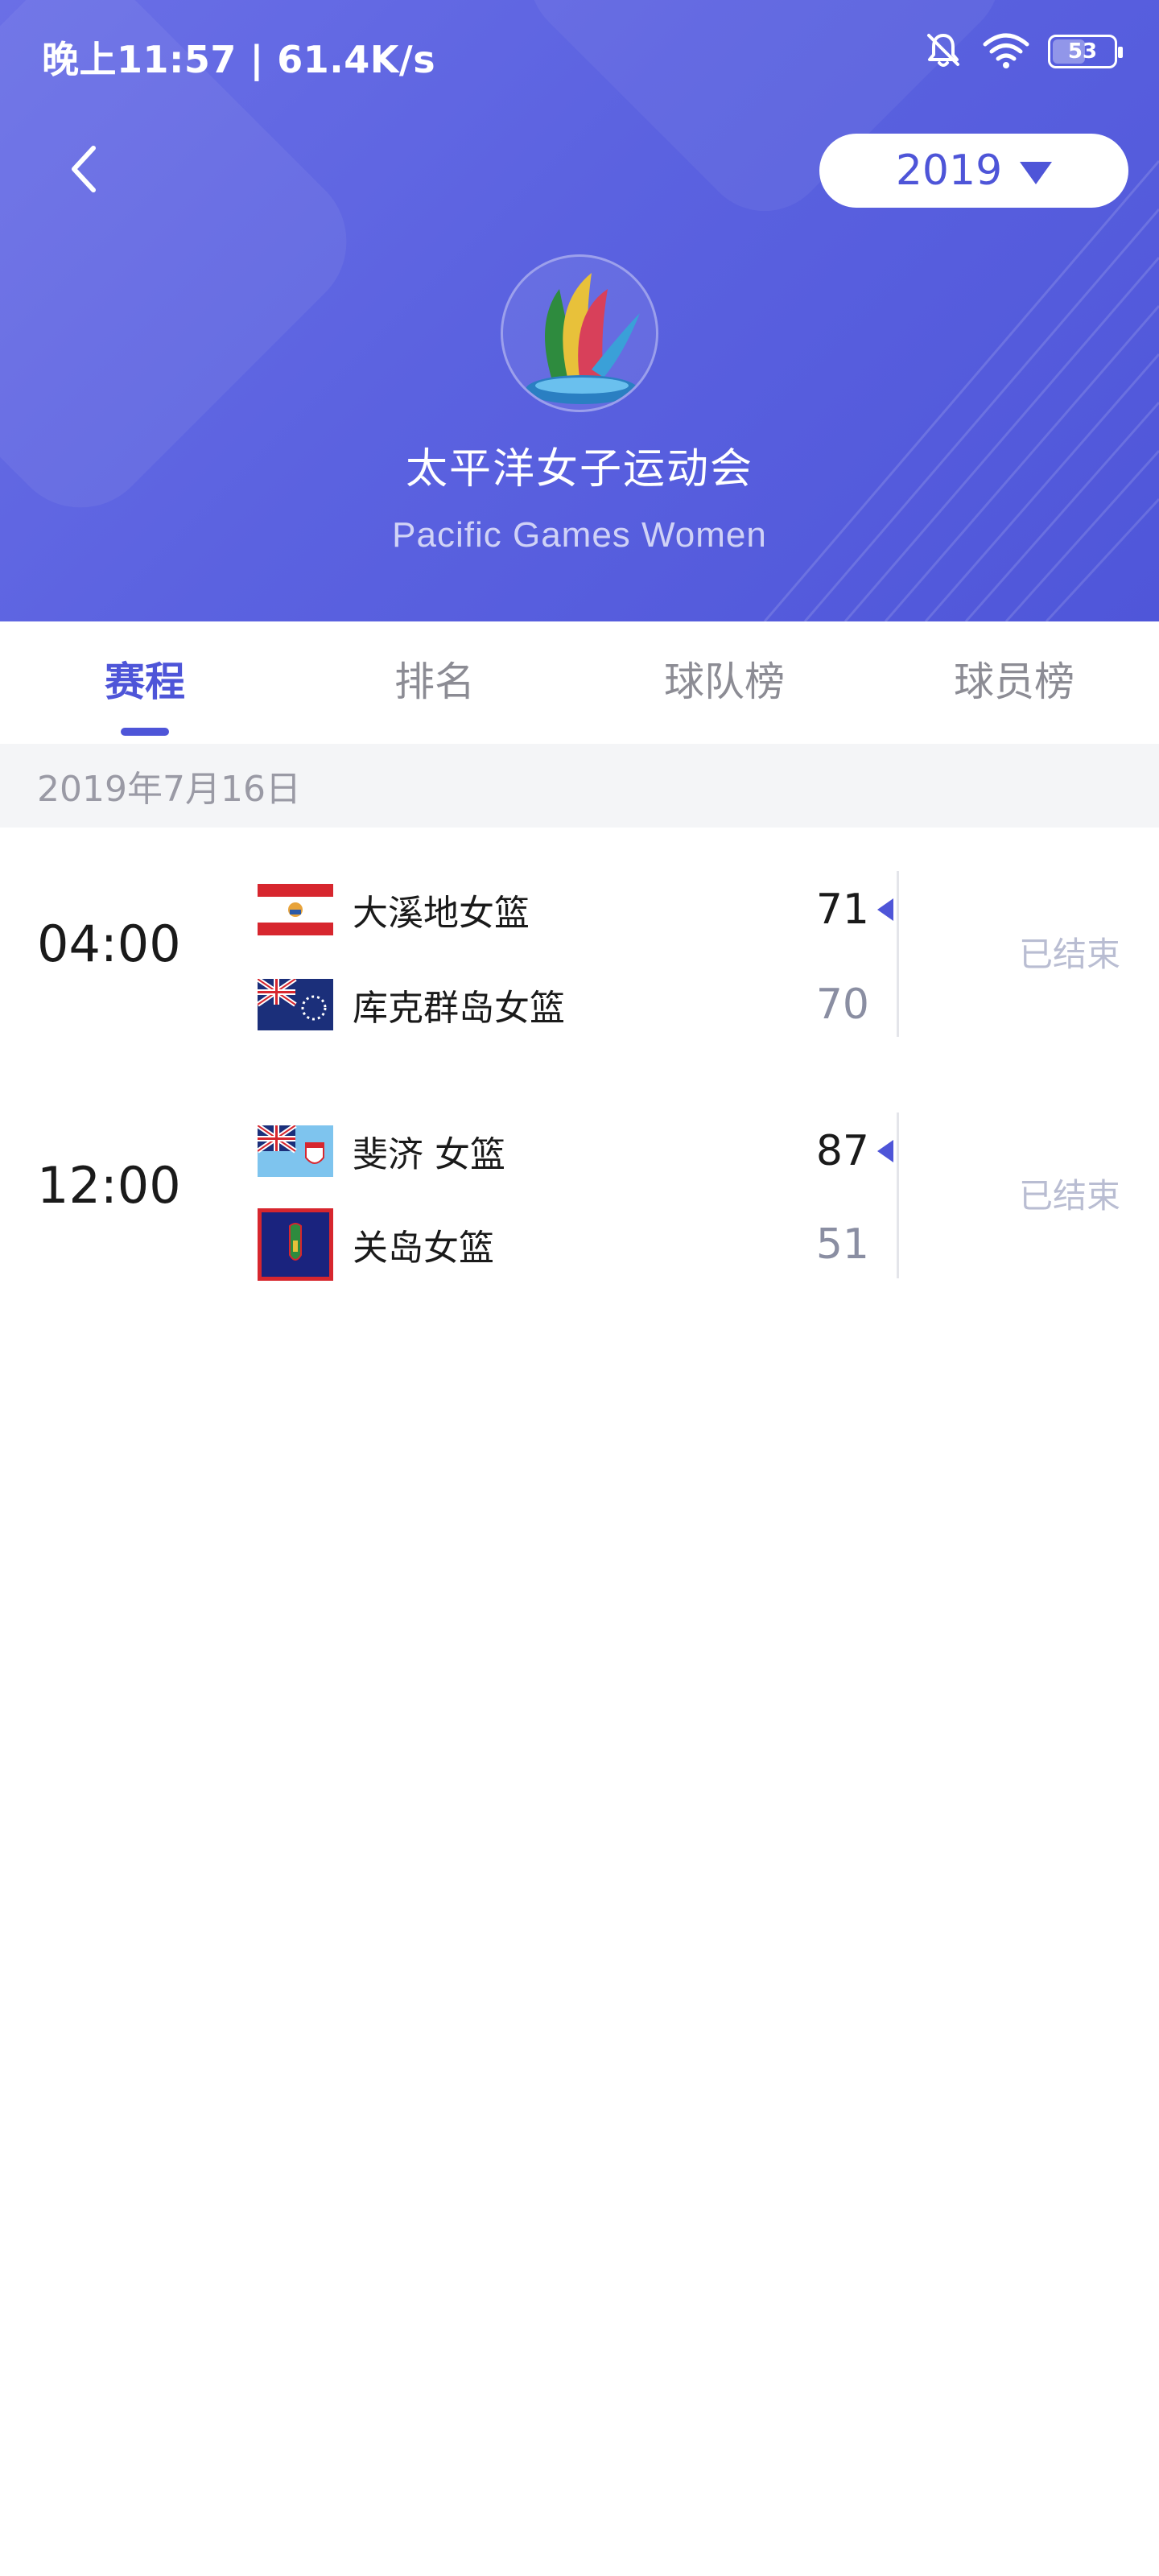 The height and width of the screenshot is (2576, 1159). I want to click on home-team-row: 斐济 女篮 87, so click(563, 1151).